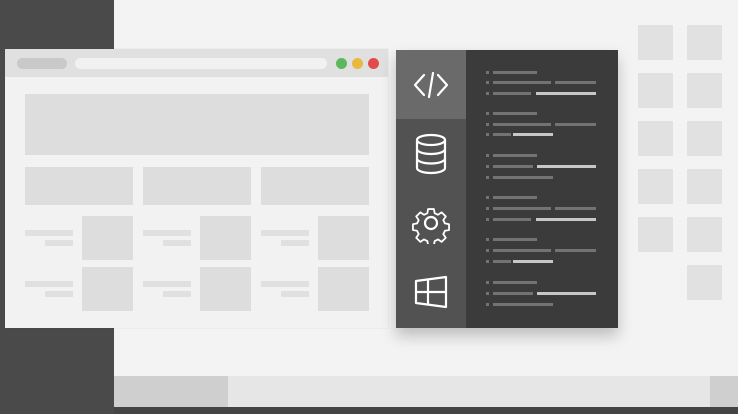  I want to click on taskbar-start-area, so click(171, 391).